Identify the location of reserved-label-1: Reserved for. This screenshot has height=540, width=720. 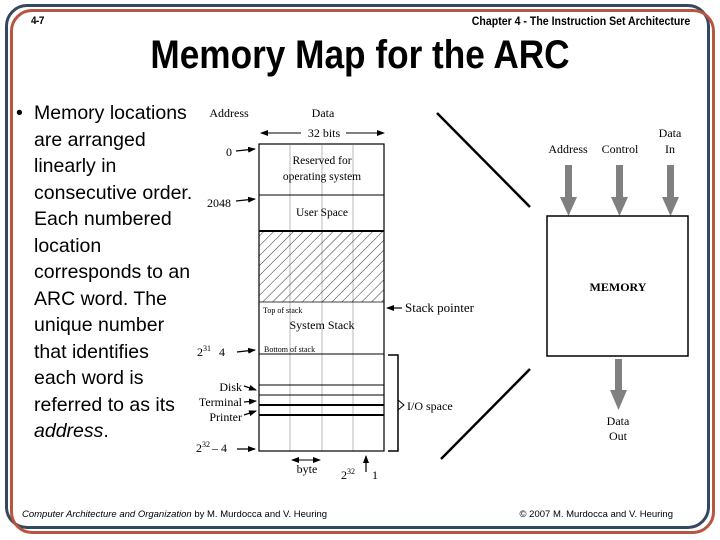
(321, 161).